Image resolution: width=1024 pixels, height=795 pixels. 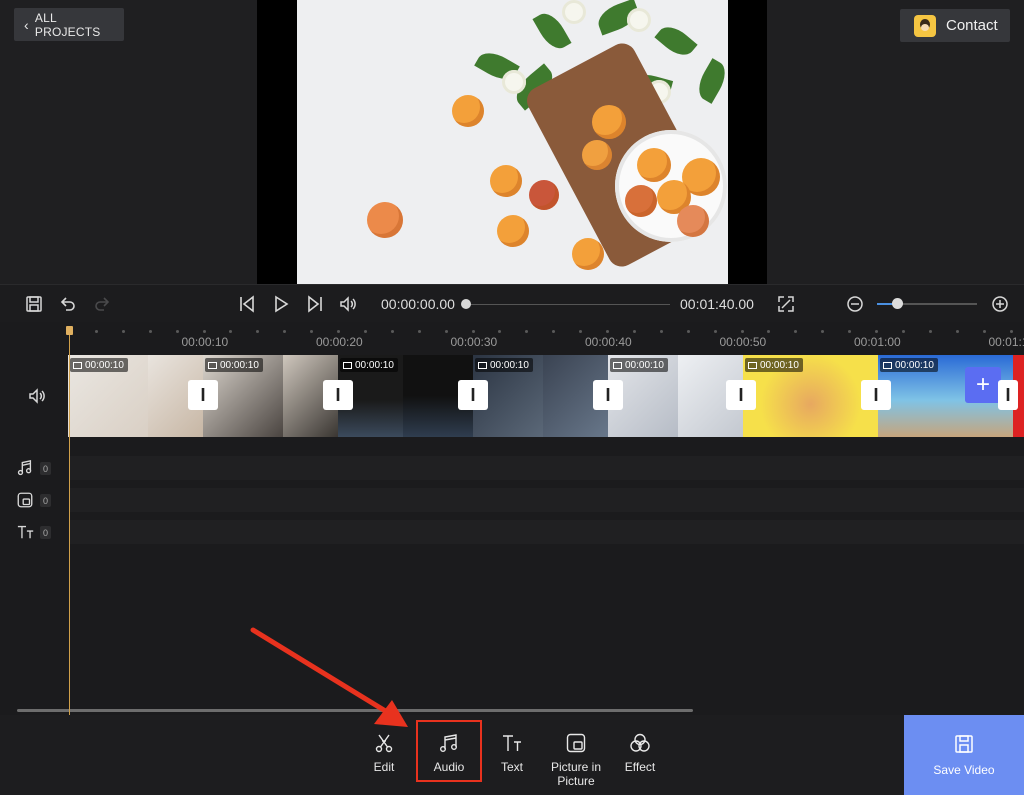 What do you see at coordinates (964, 744) in the screenshot?
I see `save-icon` at bounding box center [964, 744].